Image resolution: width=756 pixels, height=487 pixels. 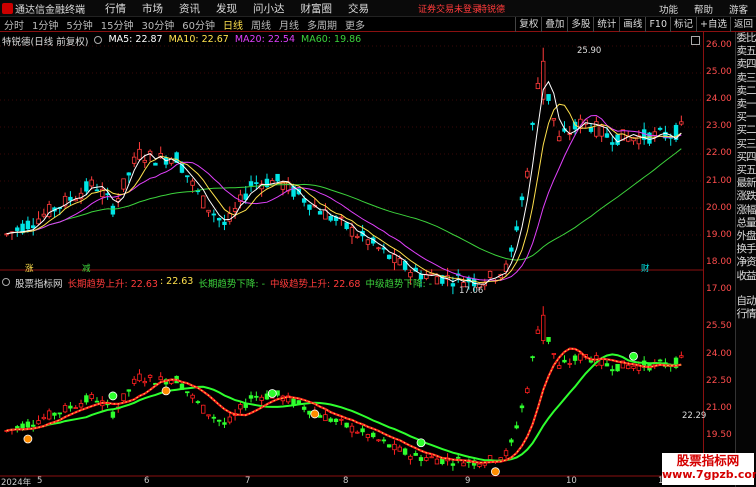 I want to click on multi-stock-button: 多股, so click(x=580, y=24).